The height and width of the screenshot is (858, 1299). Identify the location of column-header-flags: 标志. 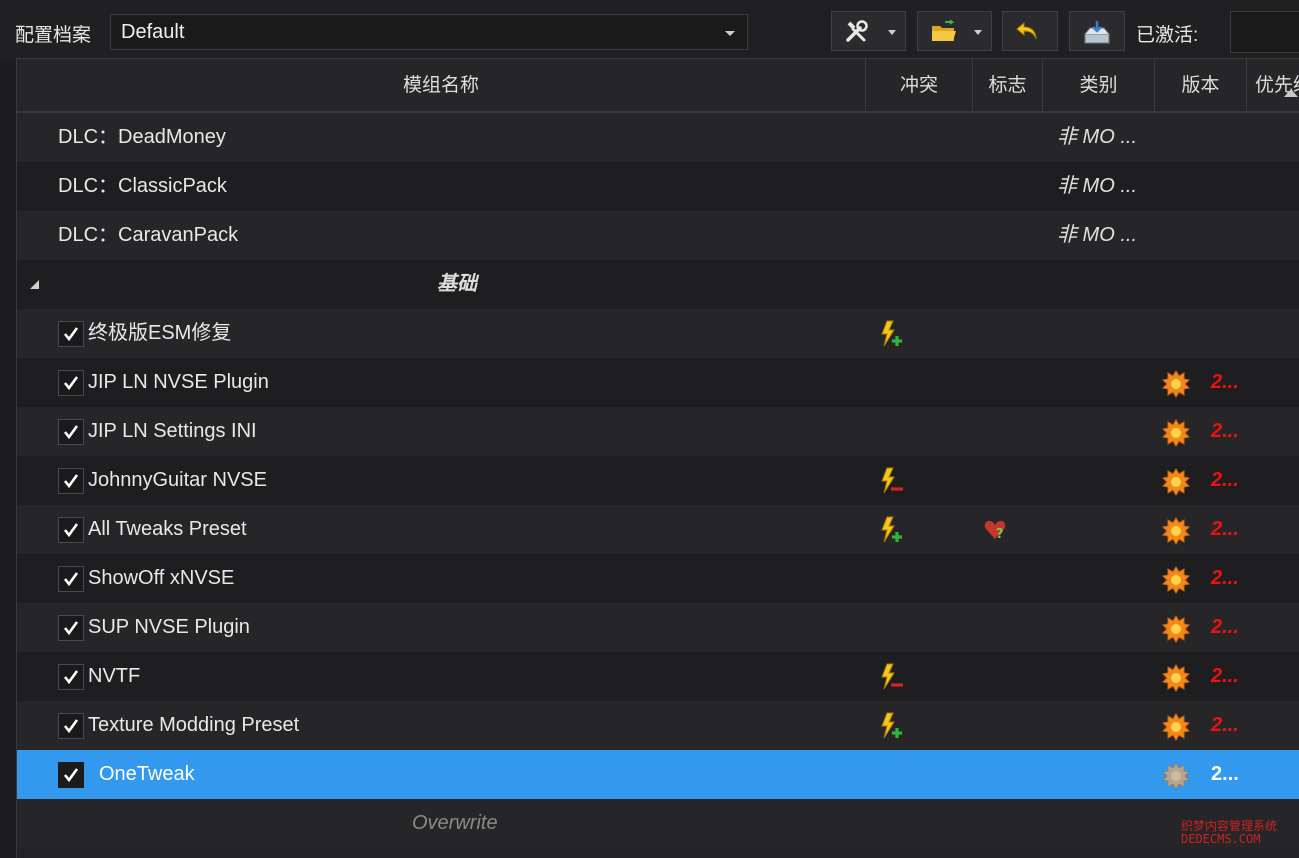
(1008, 85).